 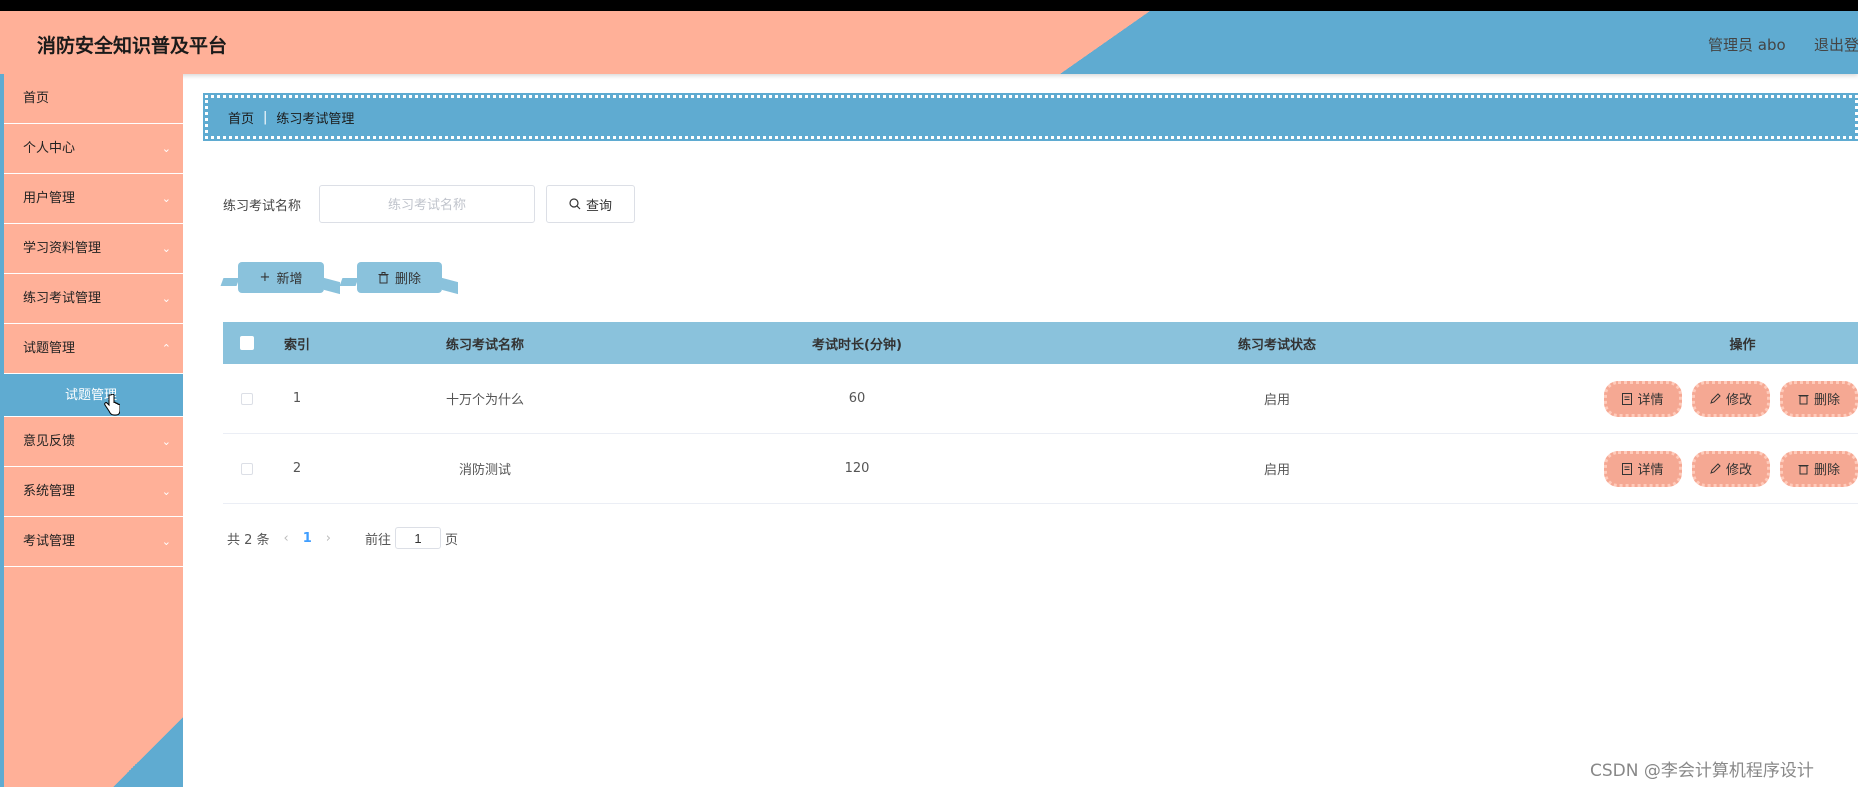 I want to click on sidebar-corner-decoration, so click(x=148, y=752).